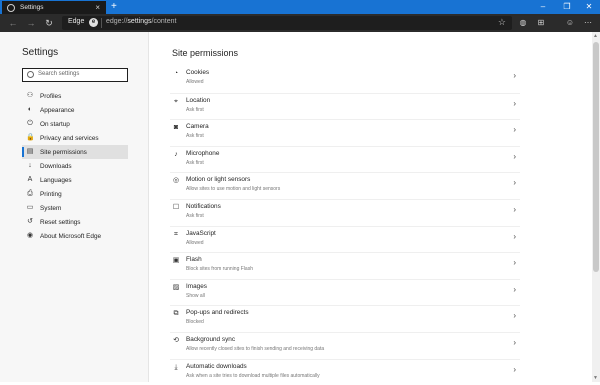  What do you see at coordinates (13, 23) in the screenshot?
I see `back-icon: ←` at bounding box center [13, 23].